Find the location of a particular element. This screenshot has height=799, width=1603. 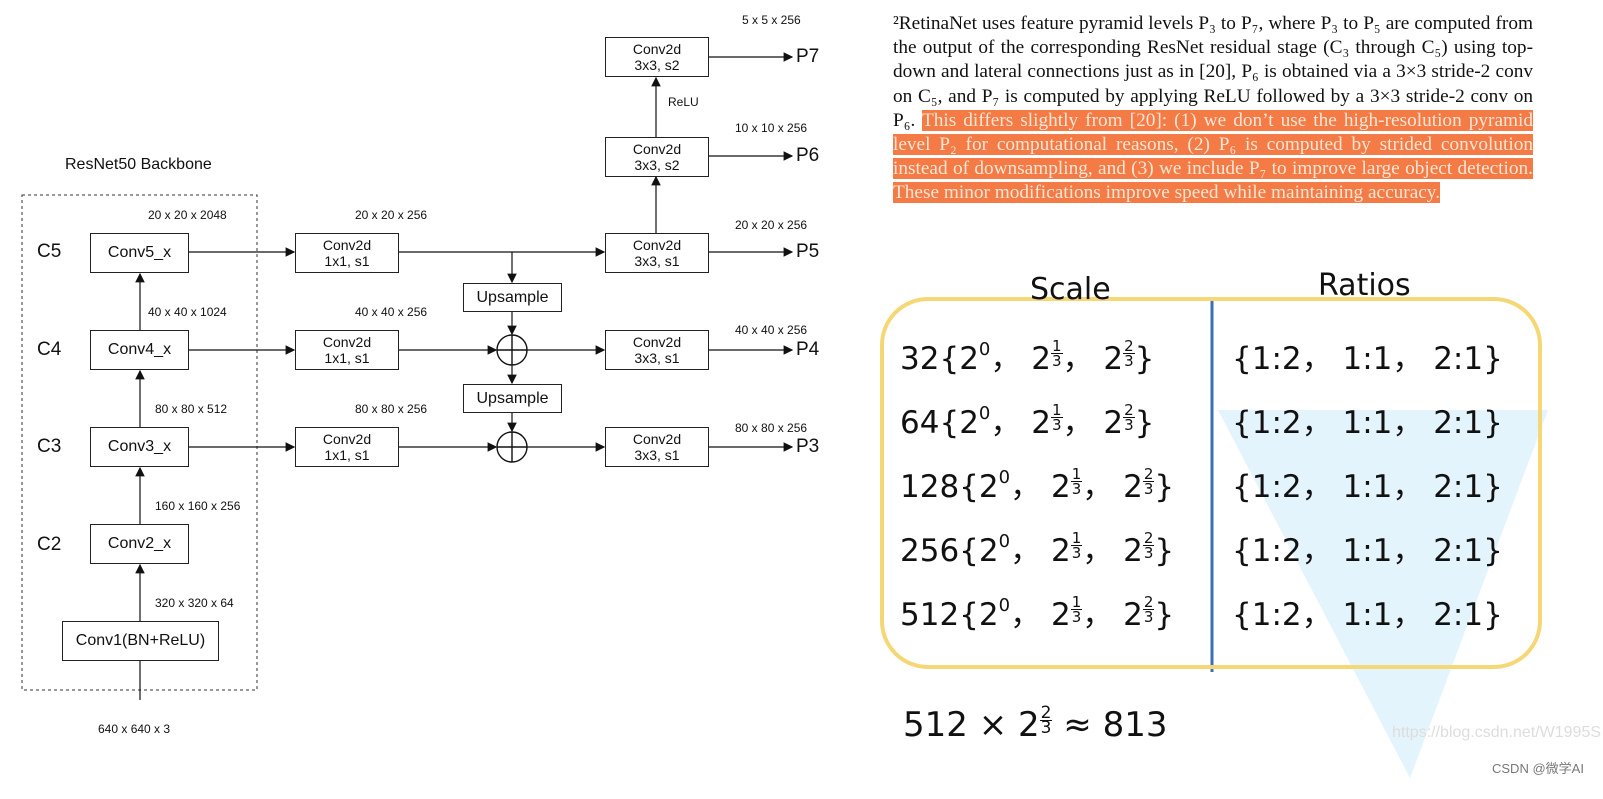

scale-row: 256{20， 2 1 3， 2 2 3} is located at coordinates (1037, 549).